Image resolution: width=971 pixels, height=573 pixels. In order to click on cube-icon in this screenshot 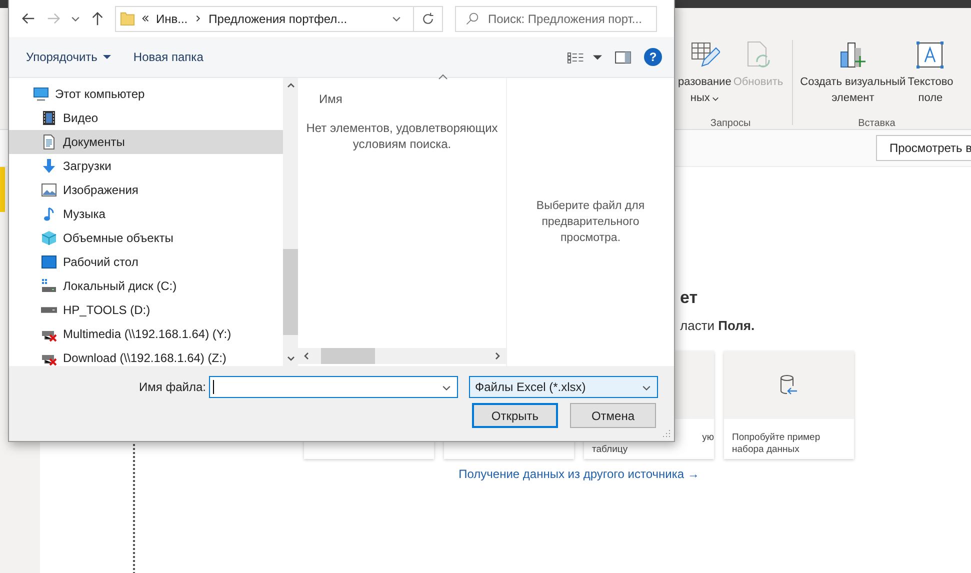, I will do `click(49, 238)`.